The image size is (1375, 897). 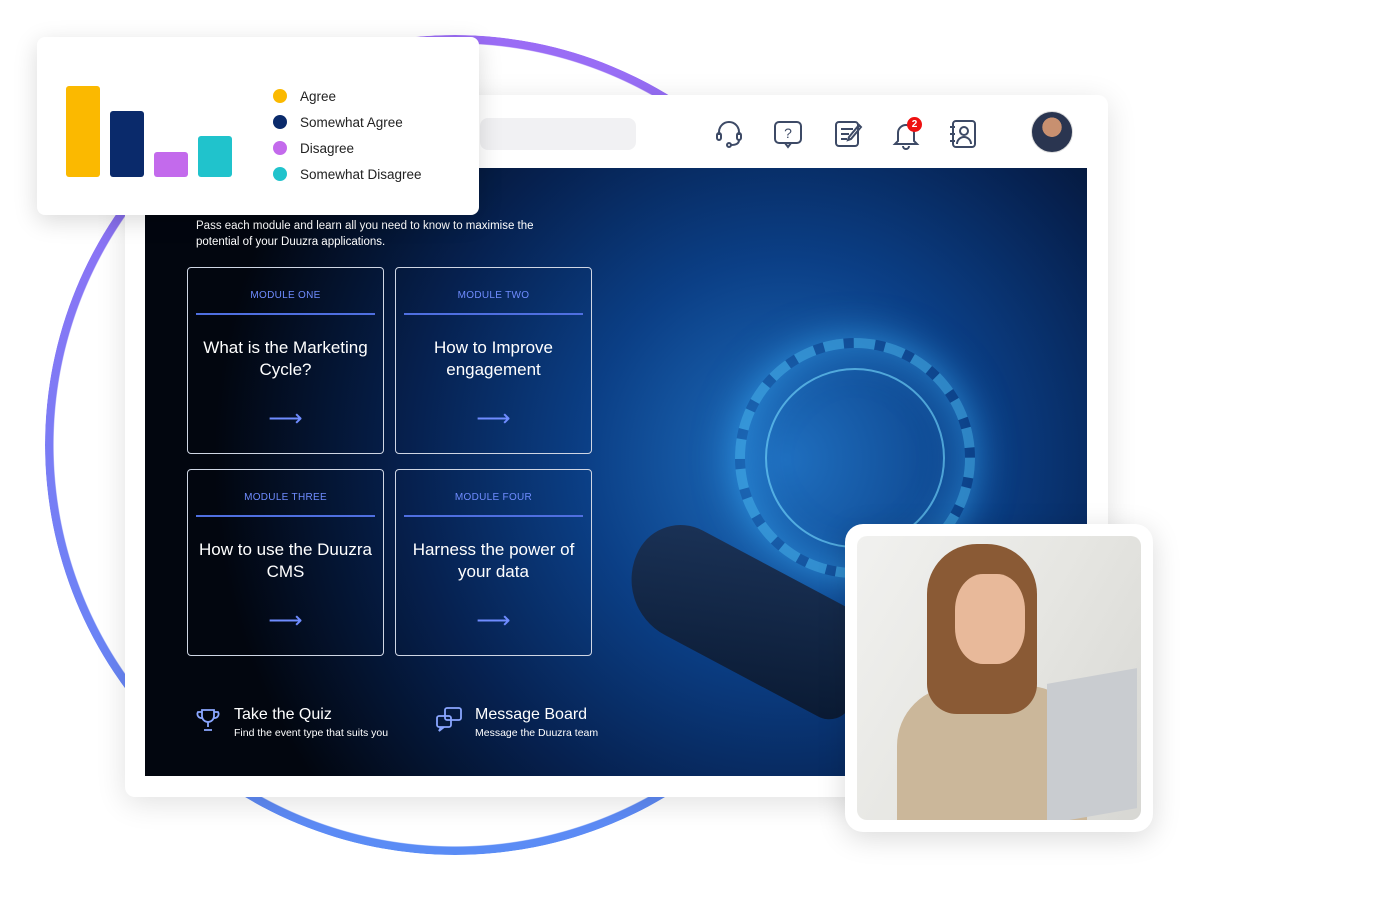 I want to click on module-card-two: MODULE TWO How to Improve engagement ⟶, so click(x=493, y=360).